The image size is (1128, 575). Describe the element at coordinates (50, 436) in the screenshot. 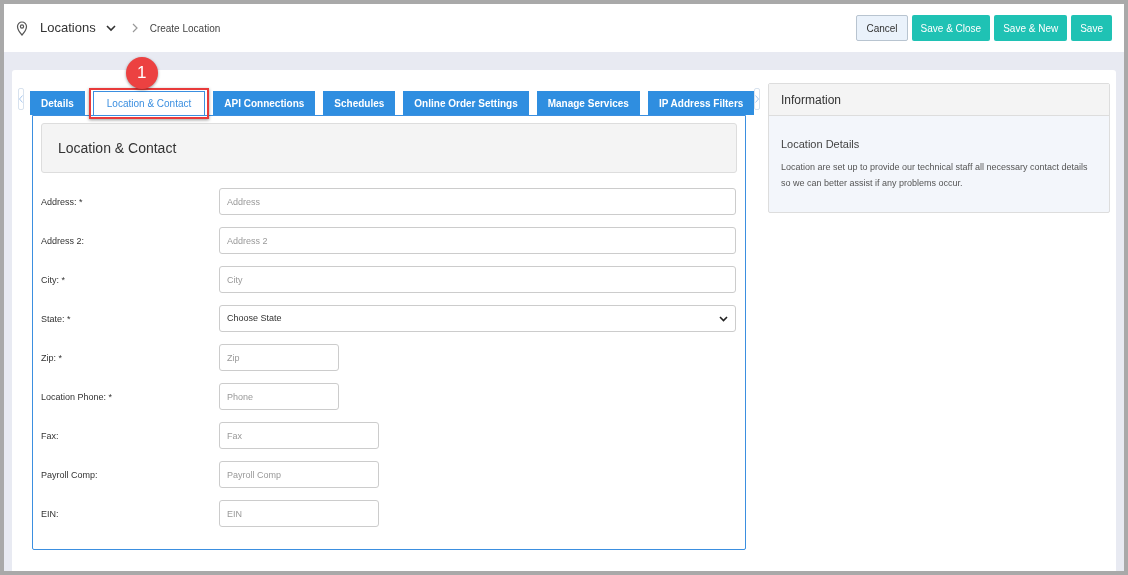

I see `field-label: Fax:` at that location.